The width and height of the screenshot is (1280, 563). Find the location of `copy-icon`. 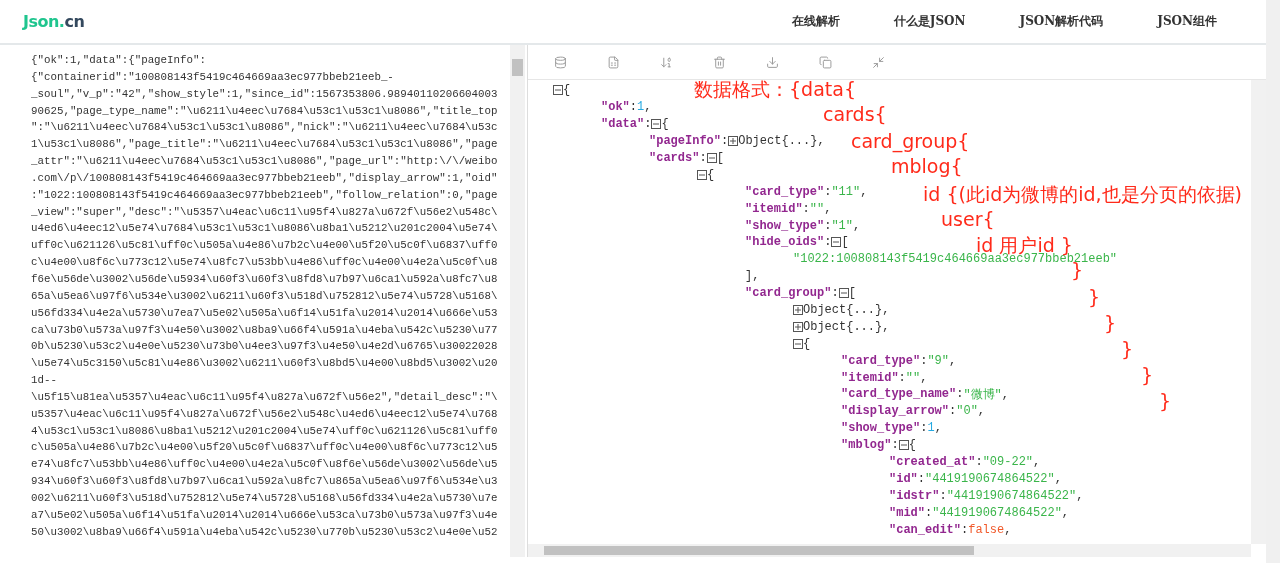

copy-icon is located at coordinates (825, 62).